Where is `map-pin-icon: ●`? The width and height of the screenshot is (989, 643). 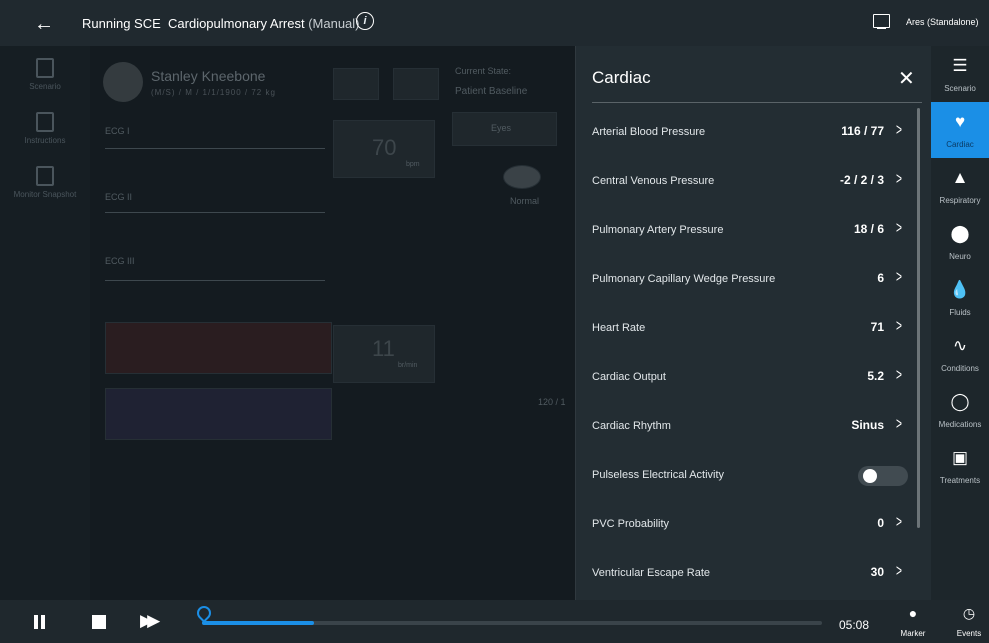
map-pin-icon: ● is located at coordinates (913, 613).